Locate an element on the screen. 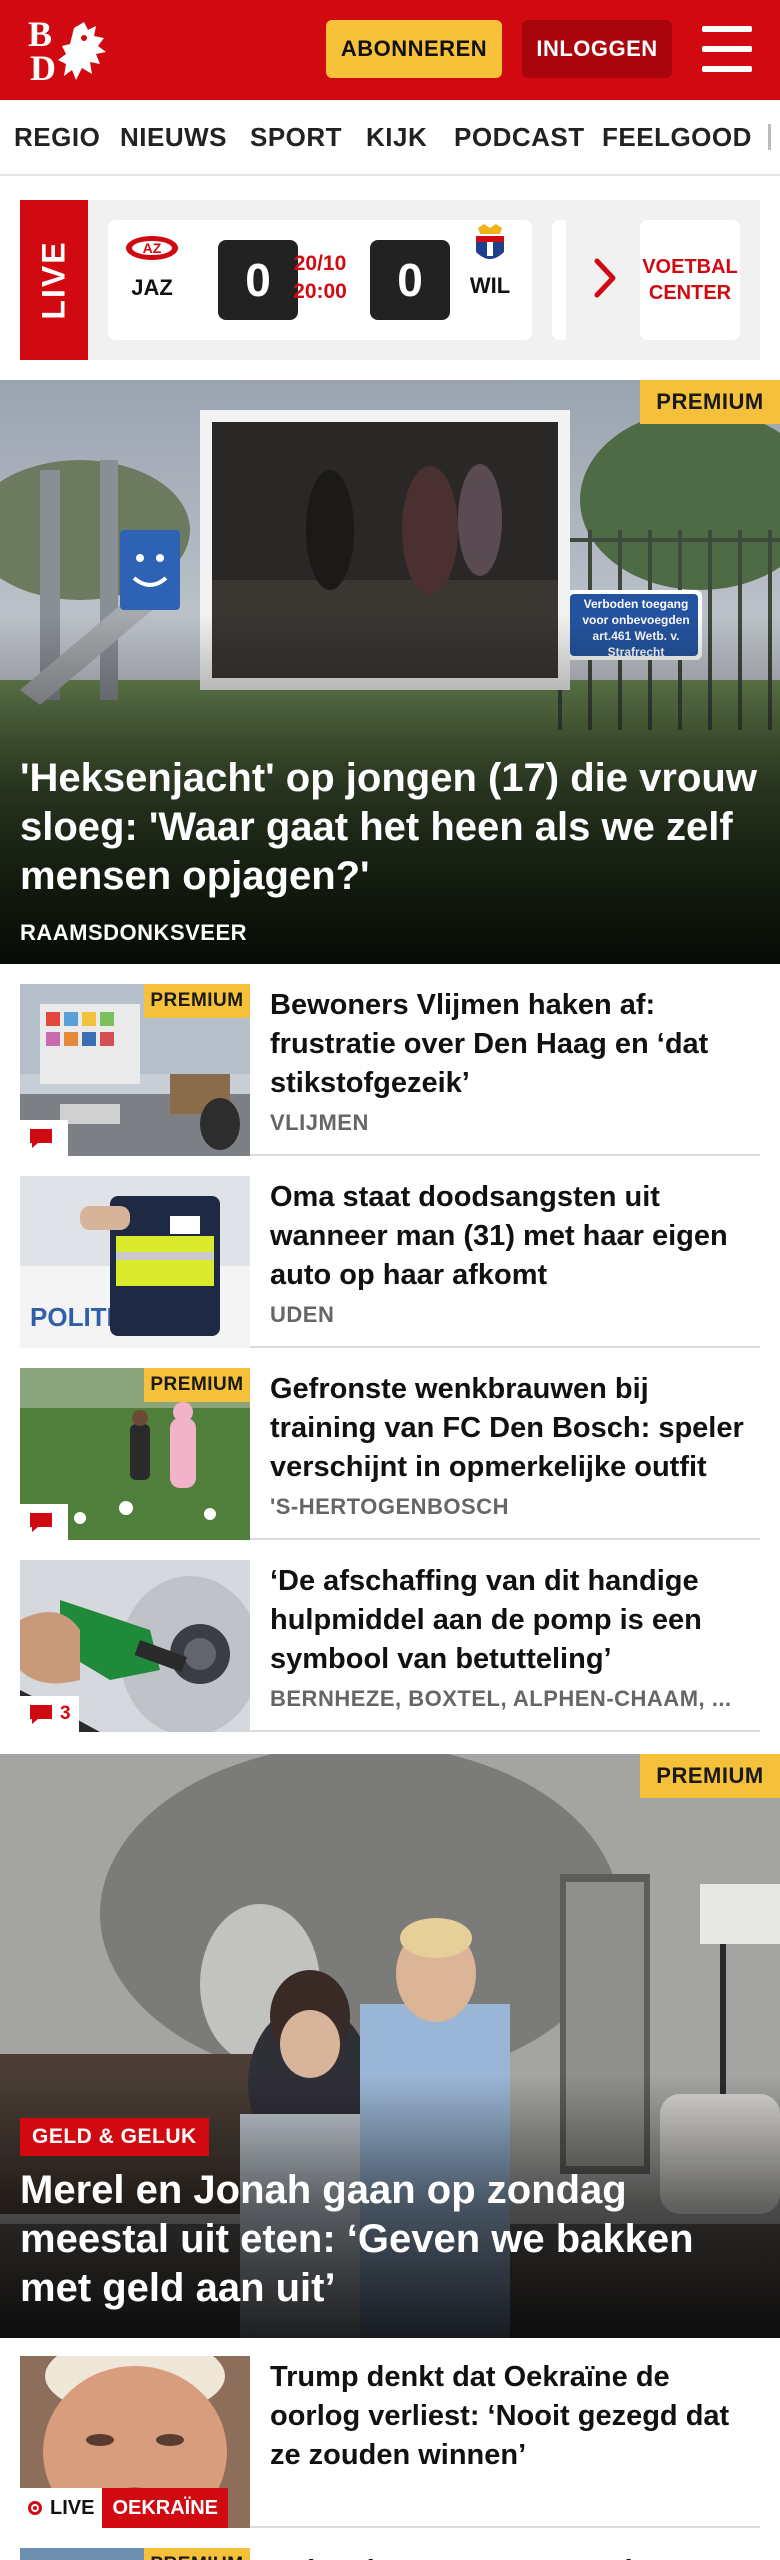  article-title: Bekende namen voor sterke is located at coordinates (515, 2556).